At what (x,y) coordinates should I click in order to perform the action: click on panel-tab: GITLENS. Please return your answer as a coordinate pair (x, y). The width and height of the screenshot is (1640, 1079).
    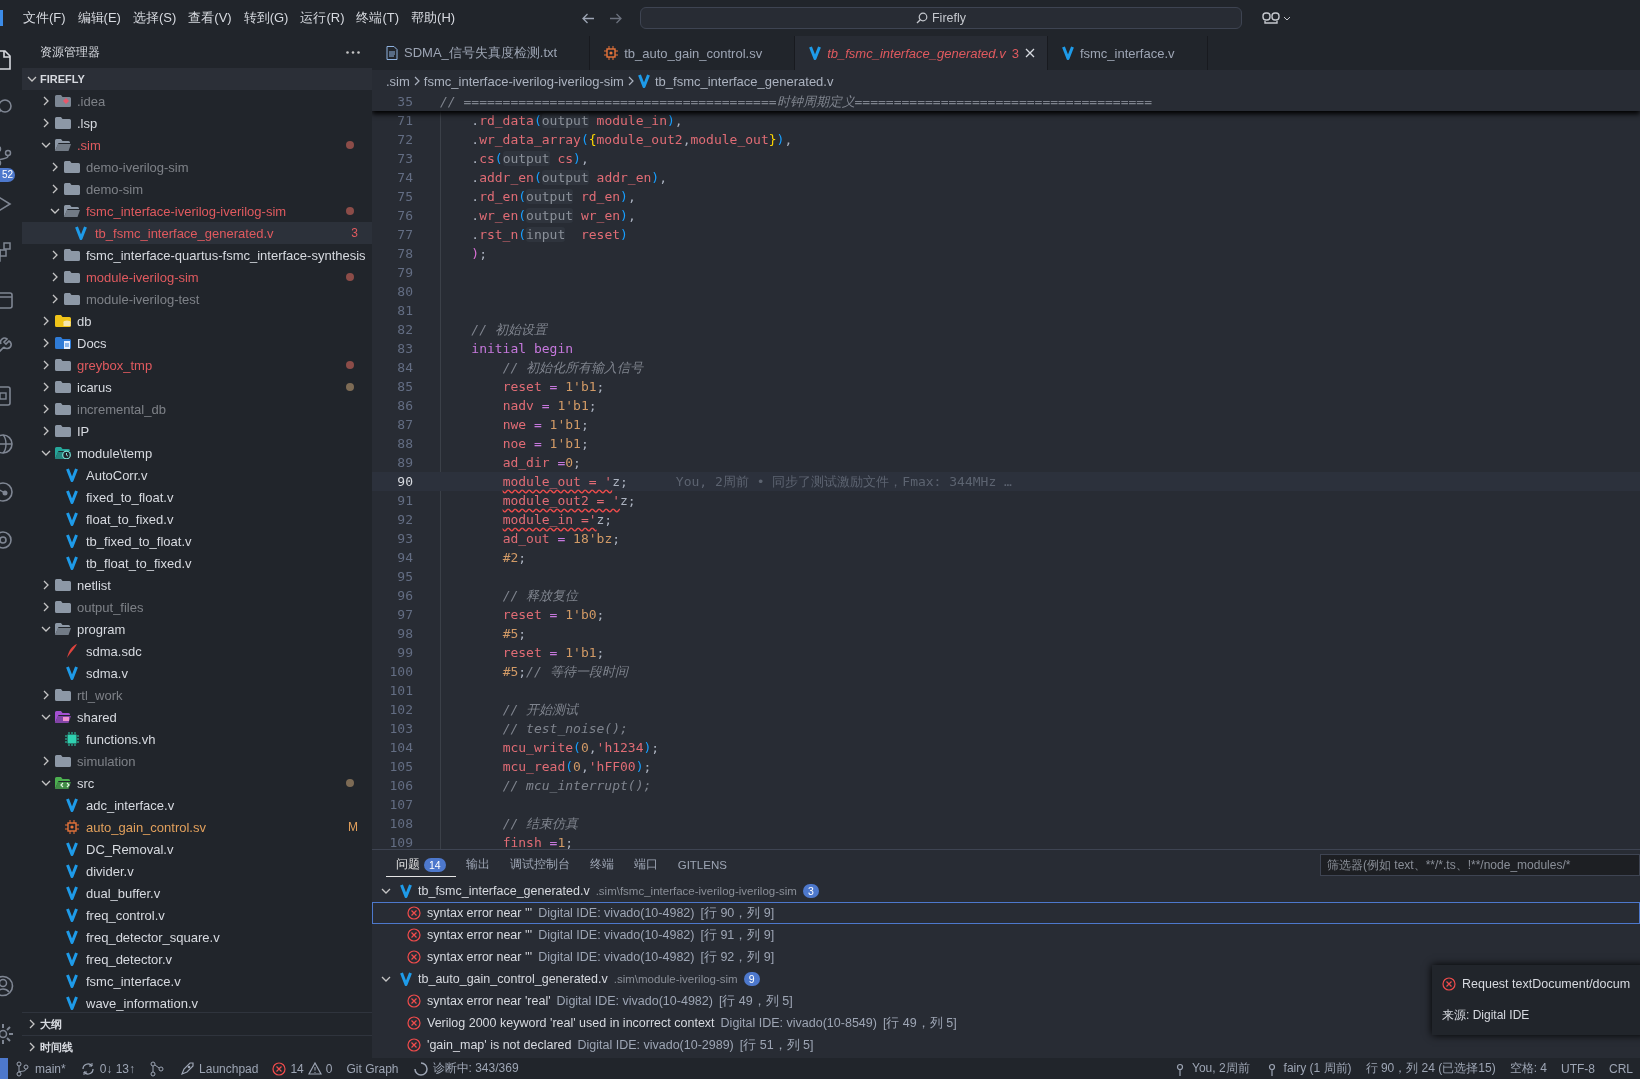
    Looking at the image, I should click on (702, 865).